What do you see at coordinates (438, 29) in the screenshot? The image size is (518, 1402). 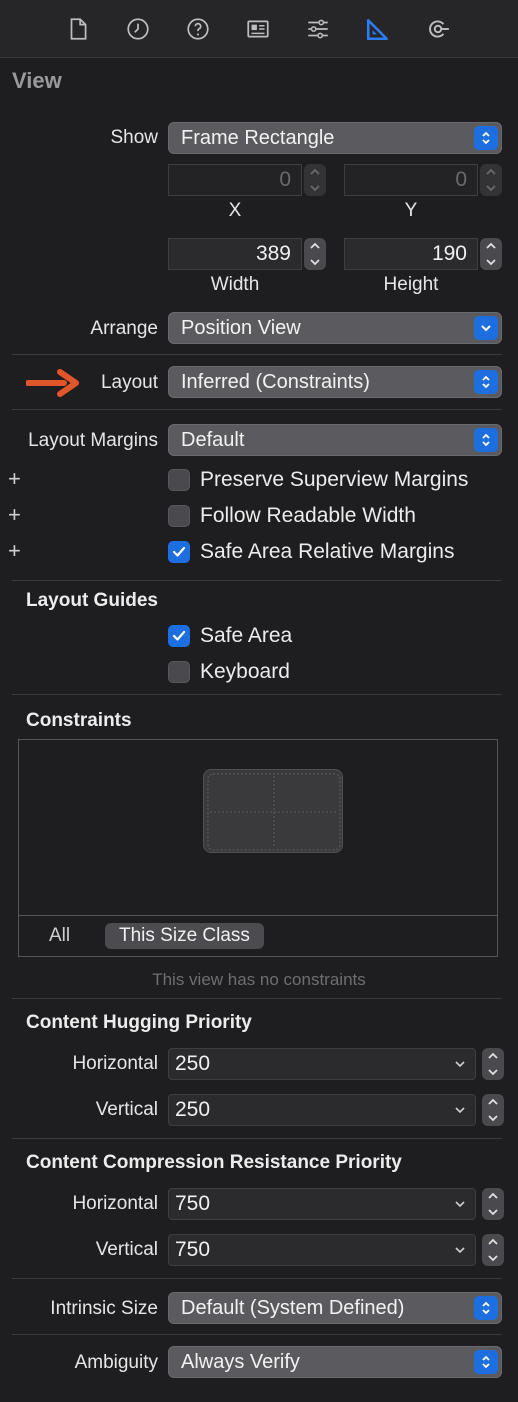 I see `connections-icon` at bounding box center [438, 29].